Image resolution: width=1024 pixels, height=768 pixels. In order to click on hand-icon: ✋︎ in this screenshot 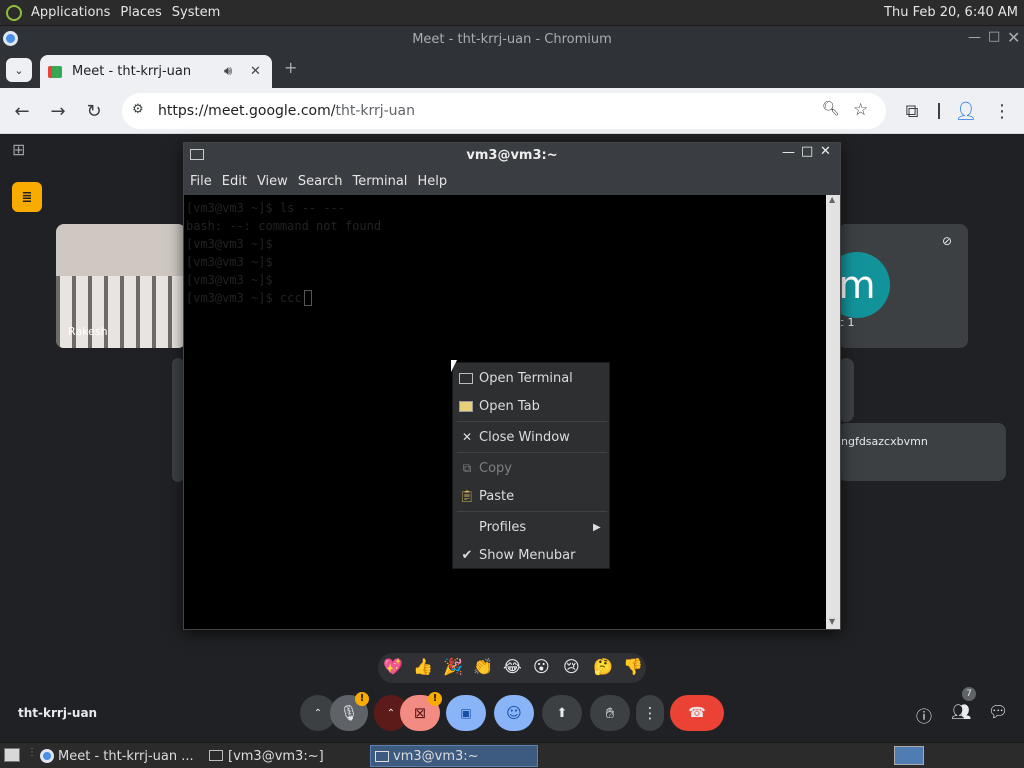, I will do `click(610, 713)`.